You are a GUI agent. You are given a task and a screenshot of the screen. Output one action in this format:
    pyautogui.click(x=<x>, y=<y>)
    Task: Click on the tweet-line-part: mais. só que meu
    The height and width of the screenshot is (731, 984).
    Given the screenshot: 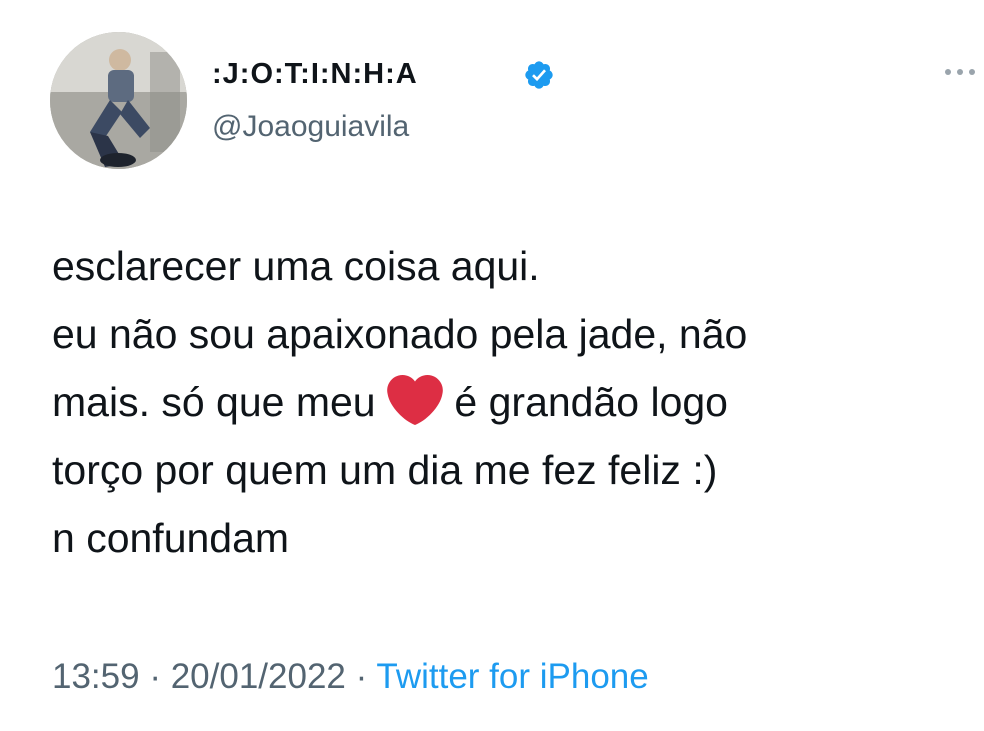 What is the action you would take?
    pyautogui.click(x=214, y=402)
    